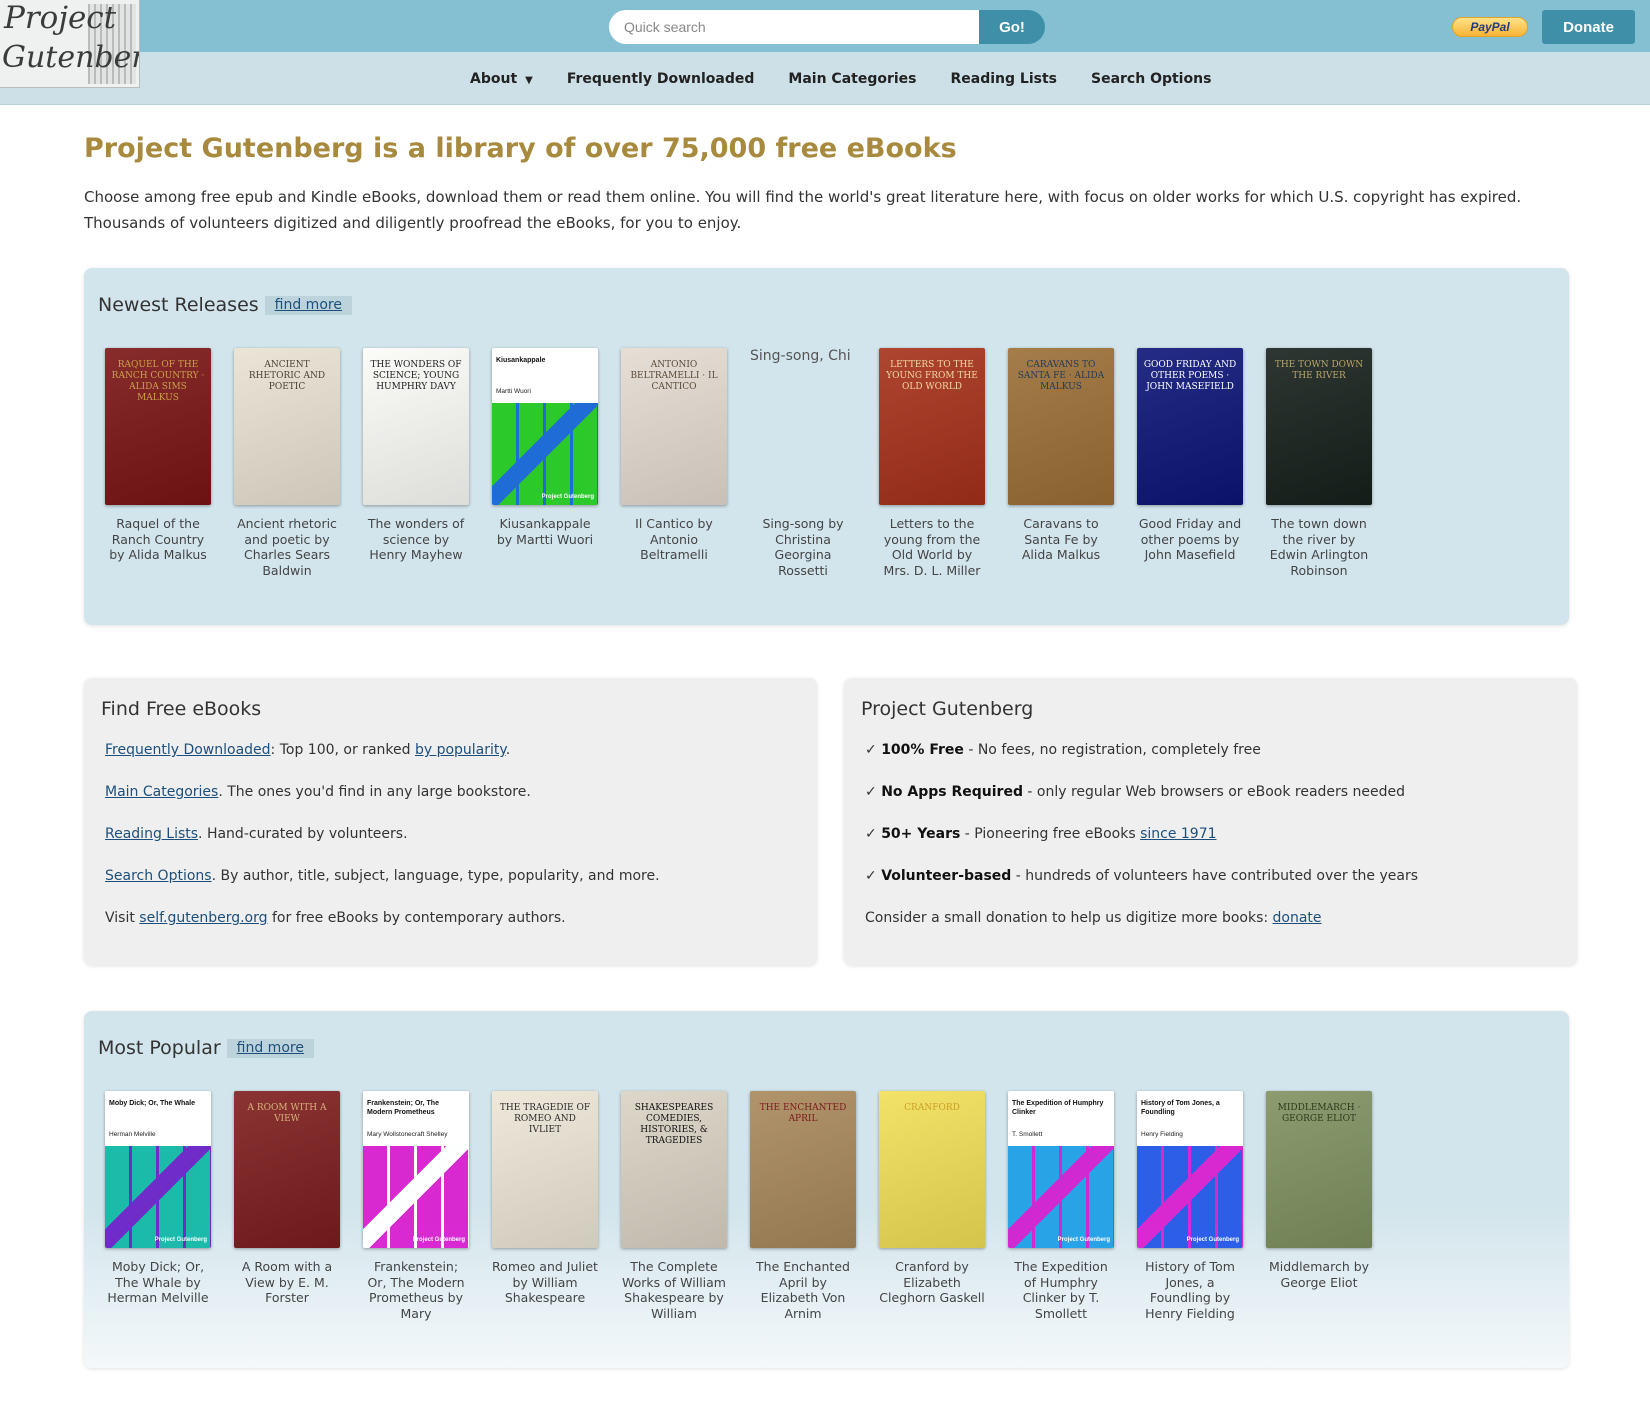 This screenshot has height=1408, width=1650. I want to click on logo-text-project: Project, so click(60, 18).